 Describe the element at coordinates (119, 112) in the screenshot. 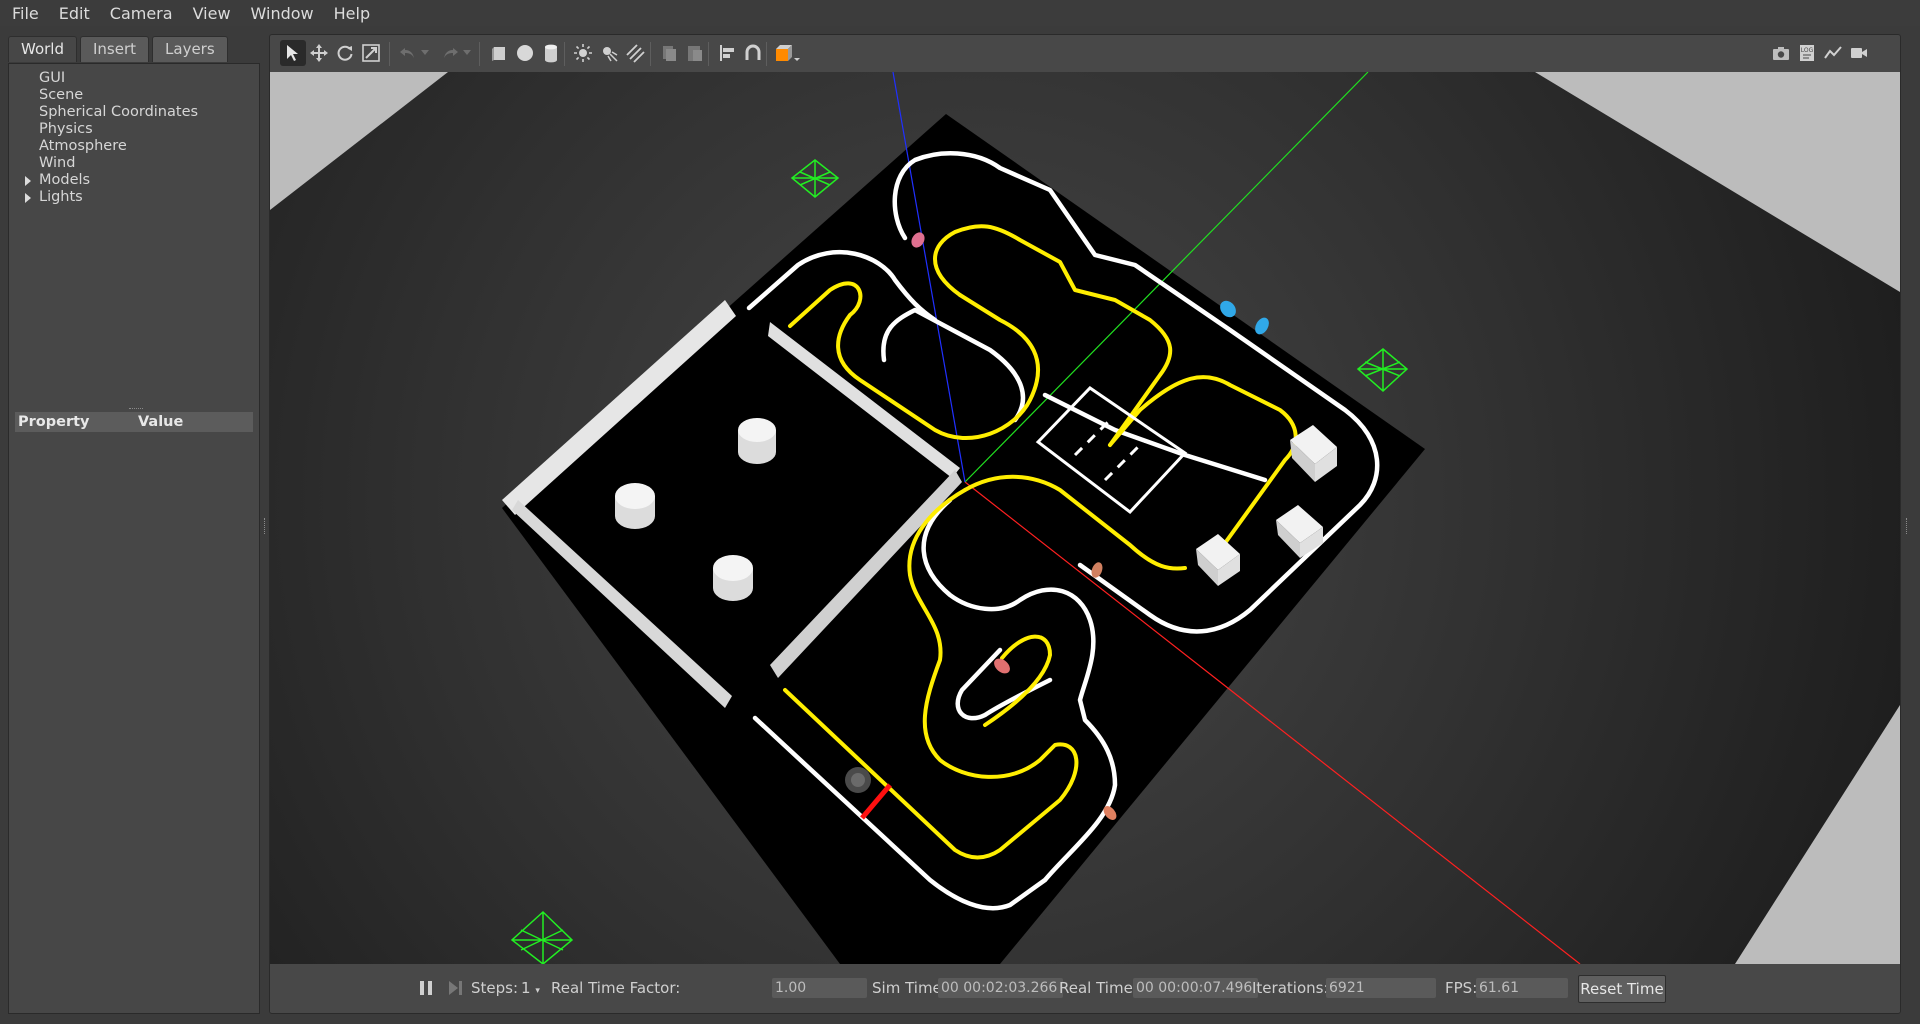

I see `tree-item-label: Spherical Coordinates` at that location.